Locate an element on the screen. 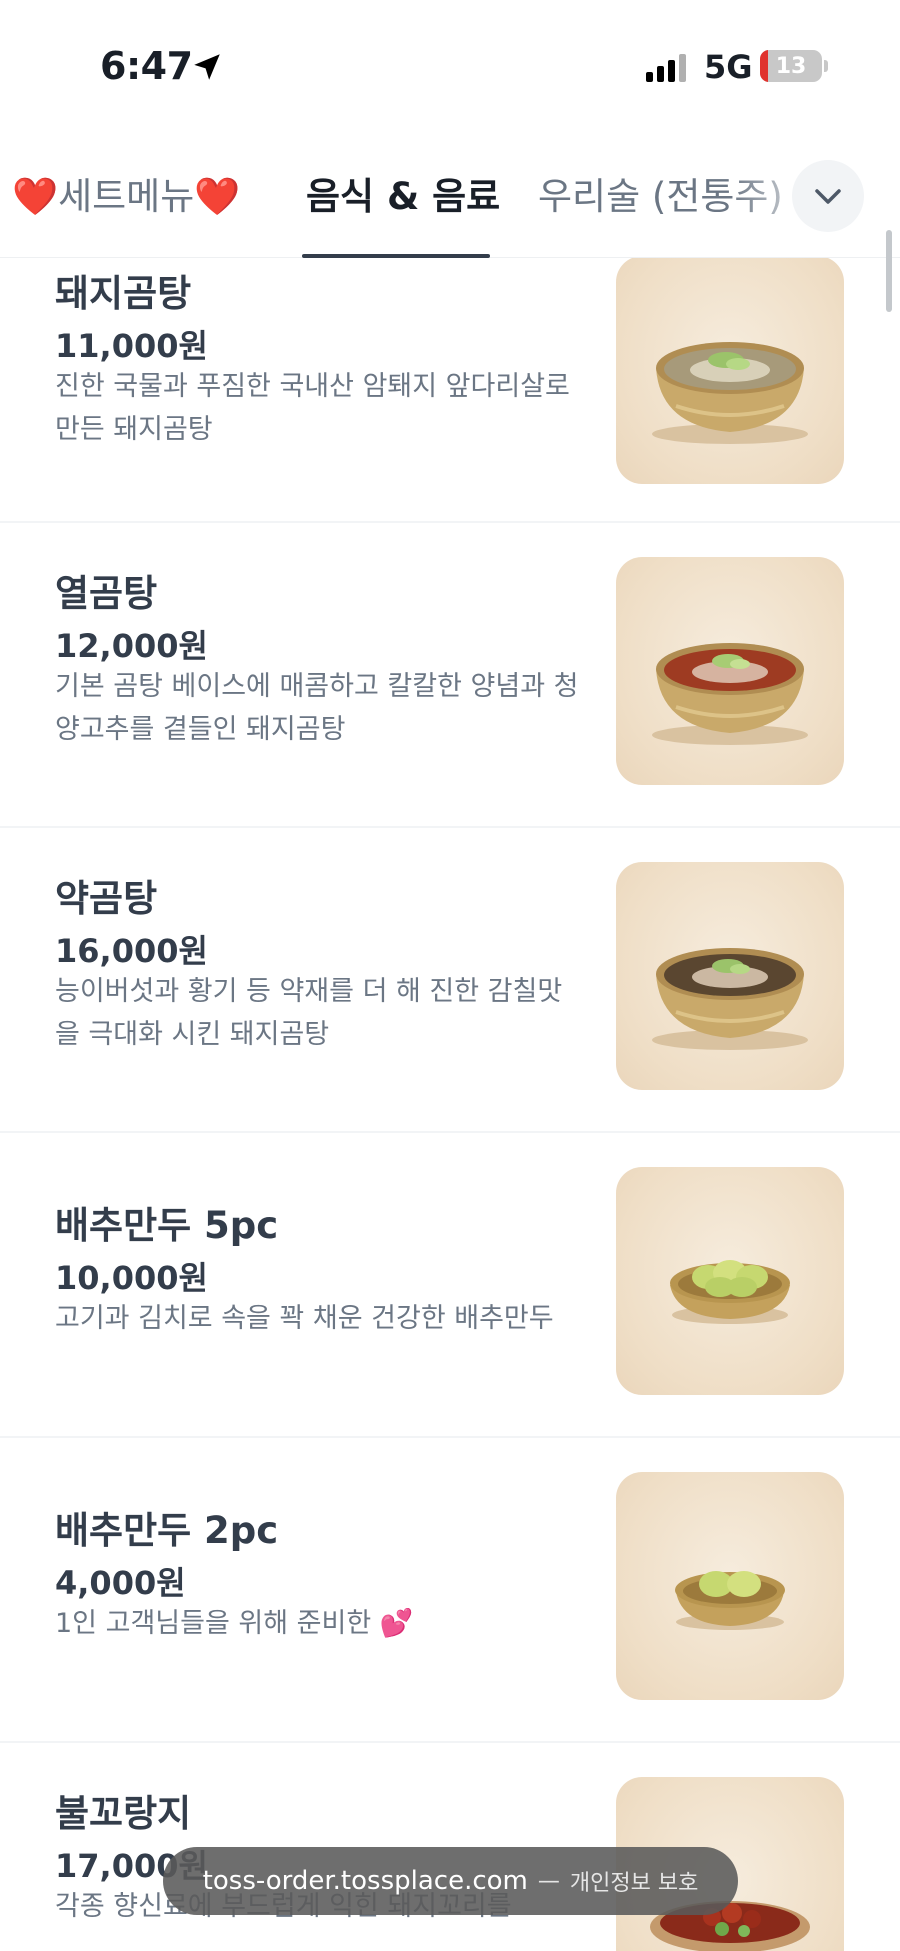  url-domain: toss-order.tossplace.com is located at coordinates (365, 1881).